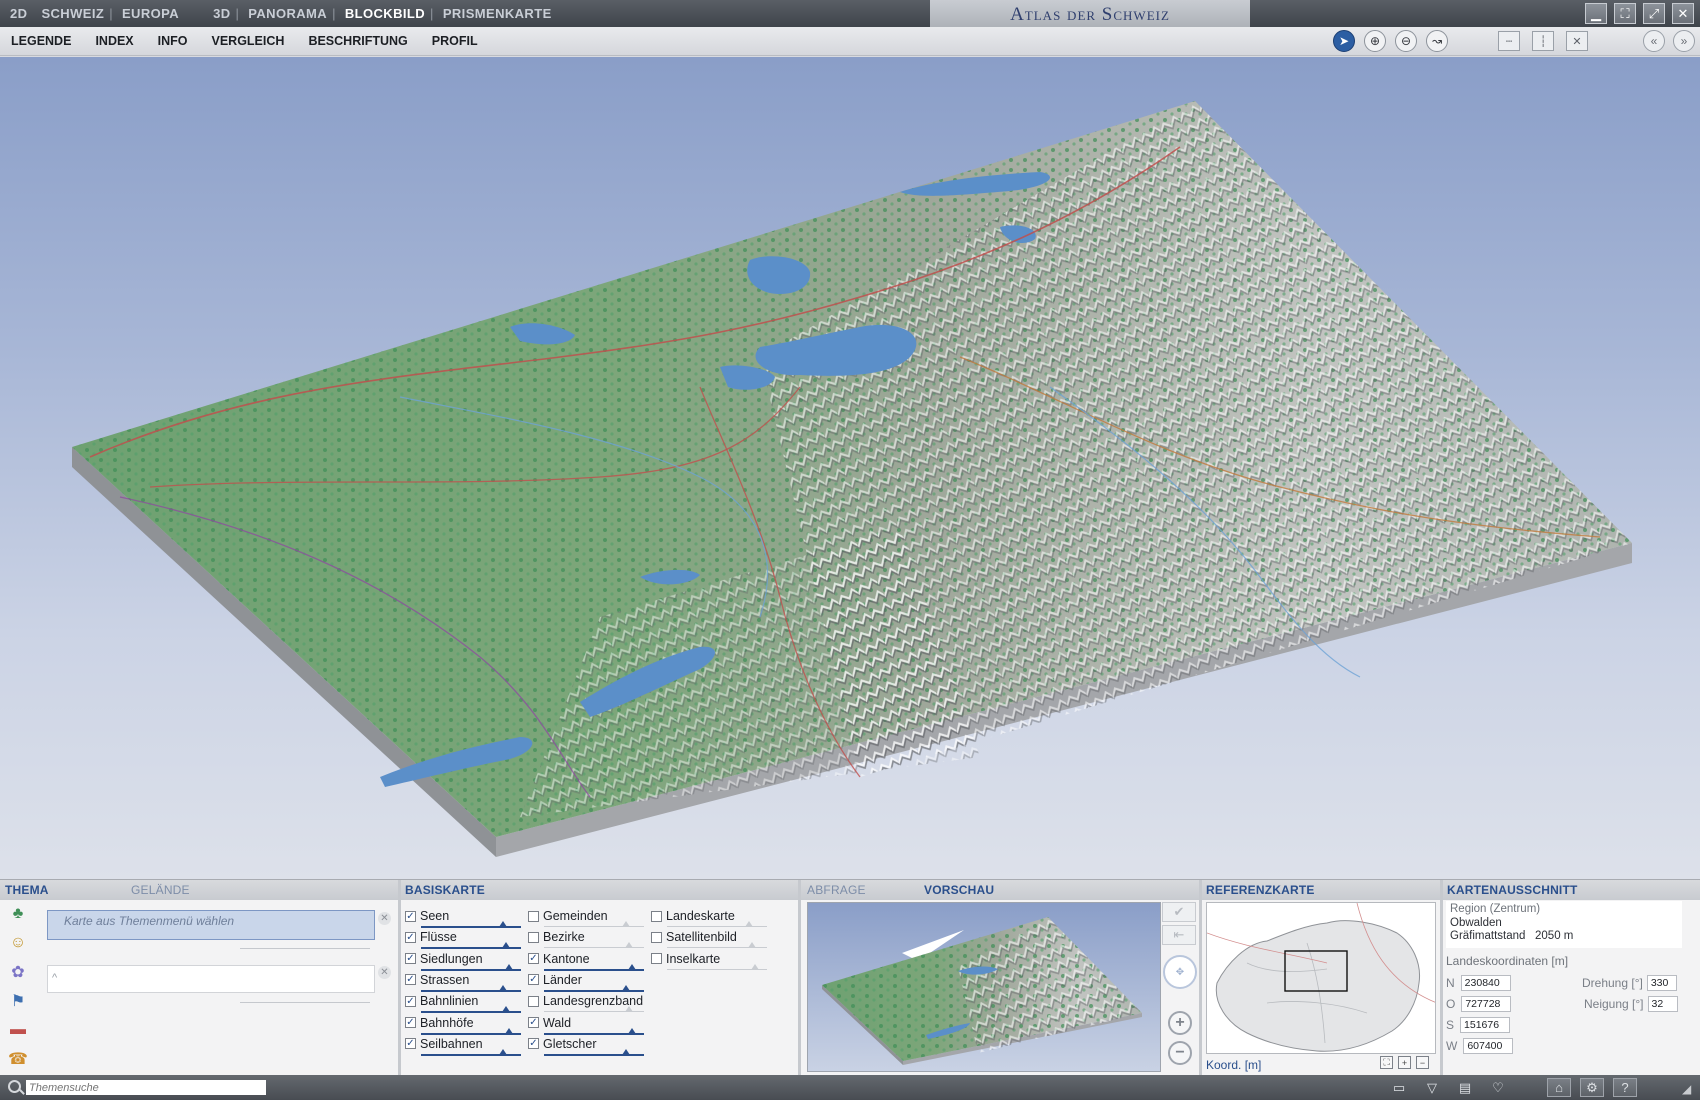  What do you see at coordinates (1344, 41) in the screenshot?
I see `pointer-tool-button: ➤` at bounding box center [1344, 41].